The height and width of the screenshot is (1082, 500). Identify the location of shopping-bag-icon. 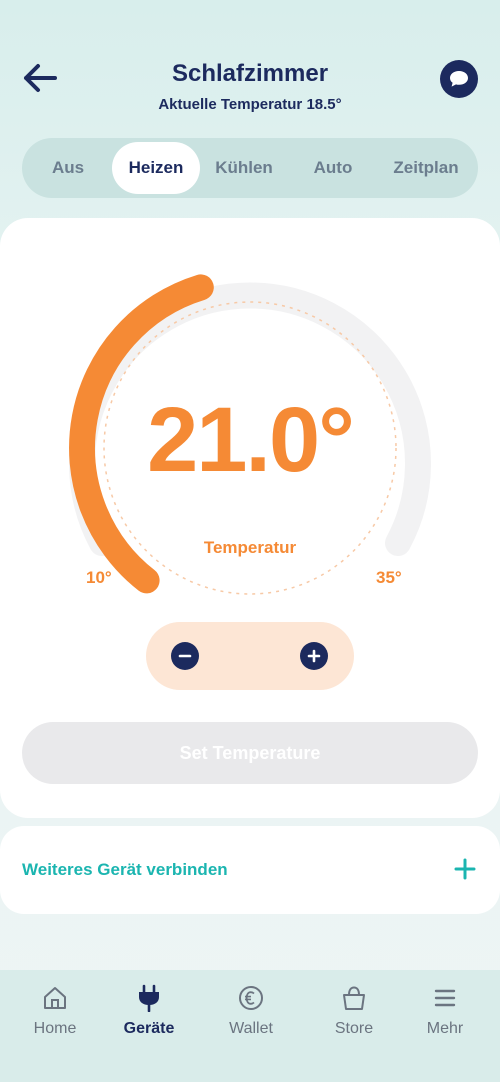
(354, 998).